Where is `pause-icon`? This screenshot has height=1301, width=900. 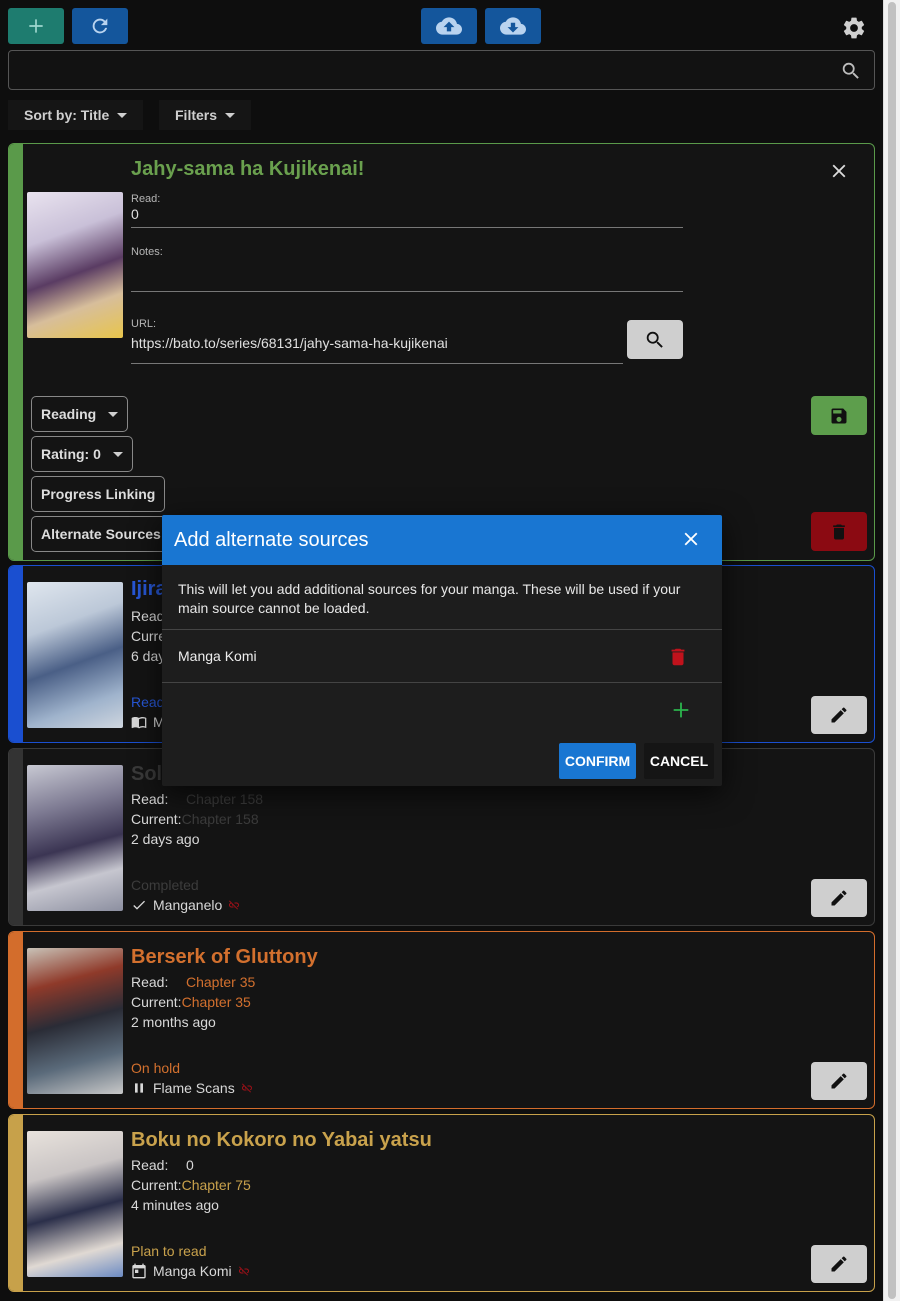 pause-icon is located at coordinates (139, 1088).